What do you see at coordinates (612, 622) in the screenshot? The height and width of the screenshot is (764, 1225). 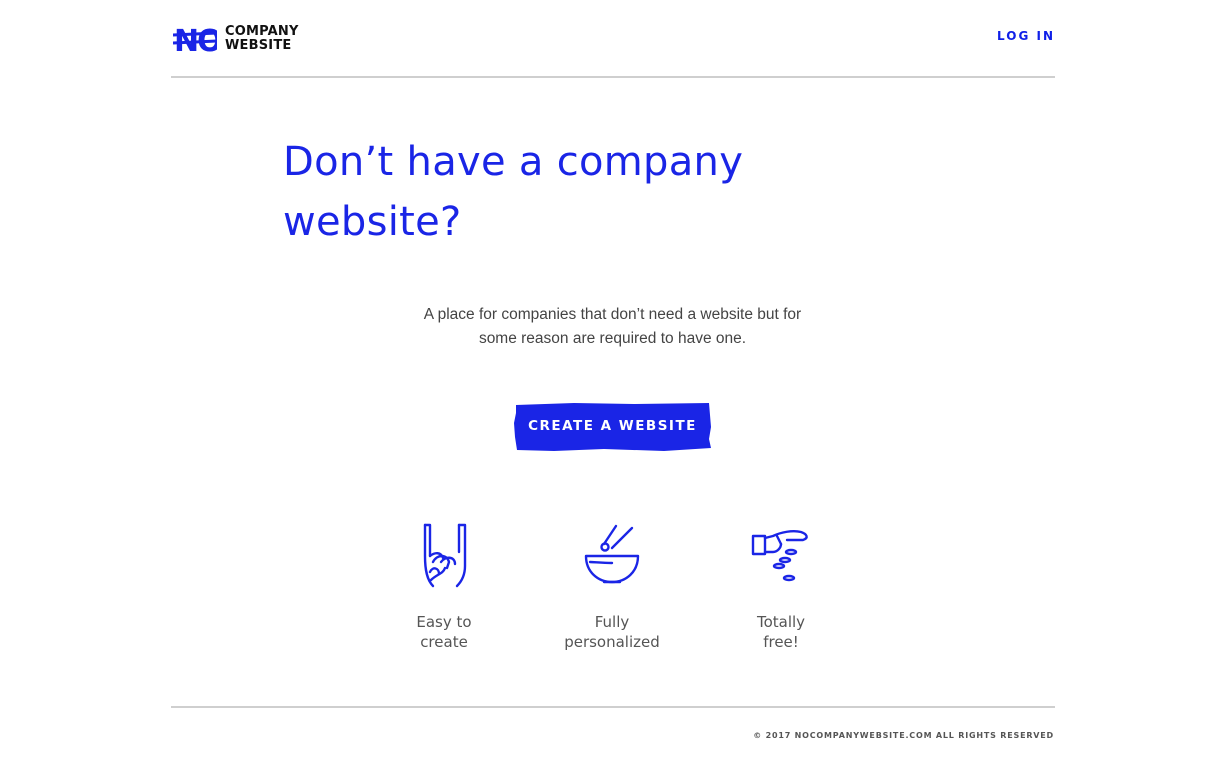 I see `feature-label-line-1: Fully` at bounding box center [612, 622].